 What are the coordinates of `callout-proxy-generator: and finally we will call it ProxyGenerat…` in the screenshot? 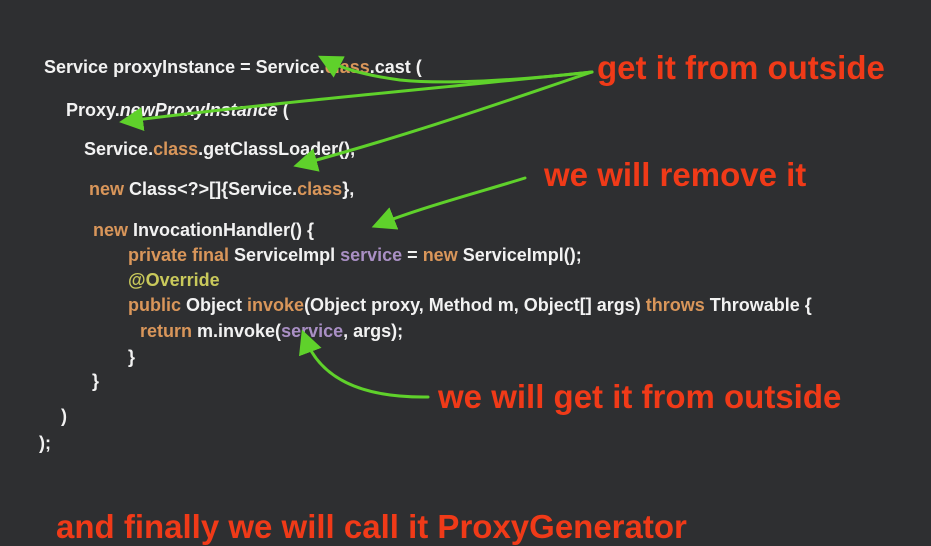 It's located at (371, 526).